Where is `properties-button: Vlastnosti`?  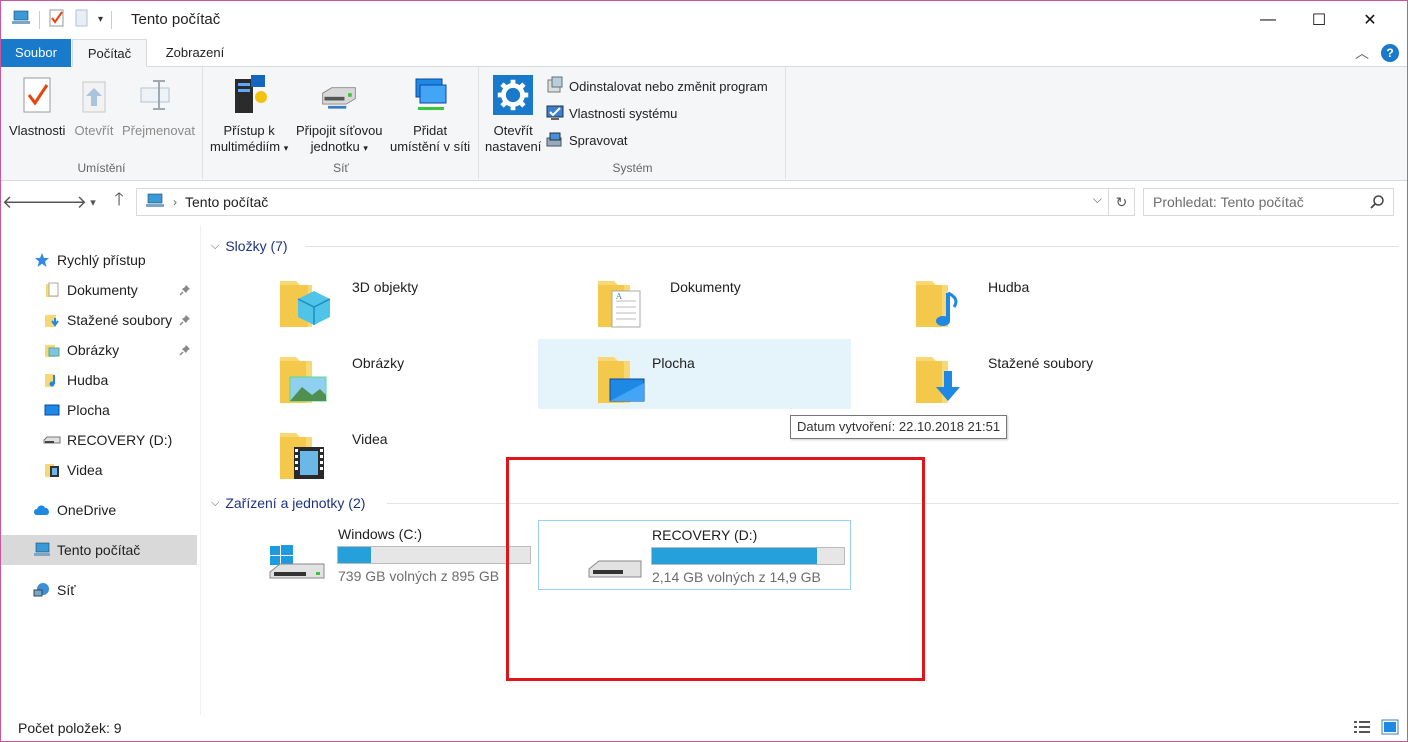
properties-button: Vlastnosti is located at coordinates (37, 106).